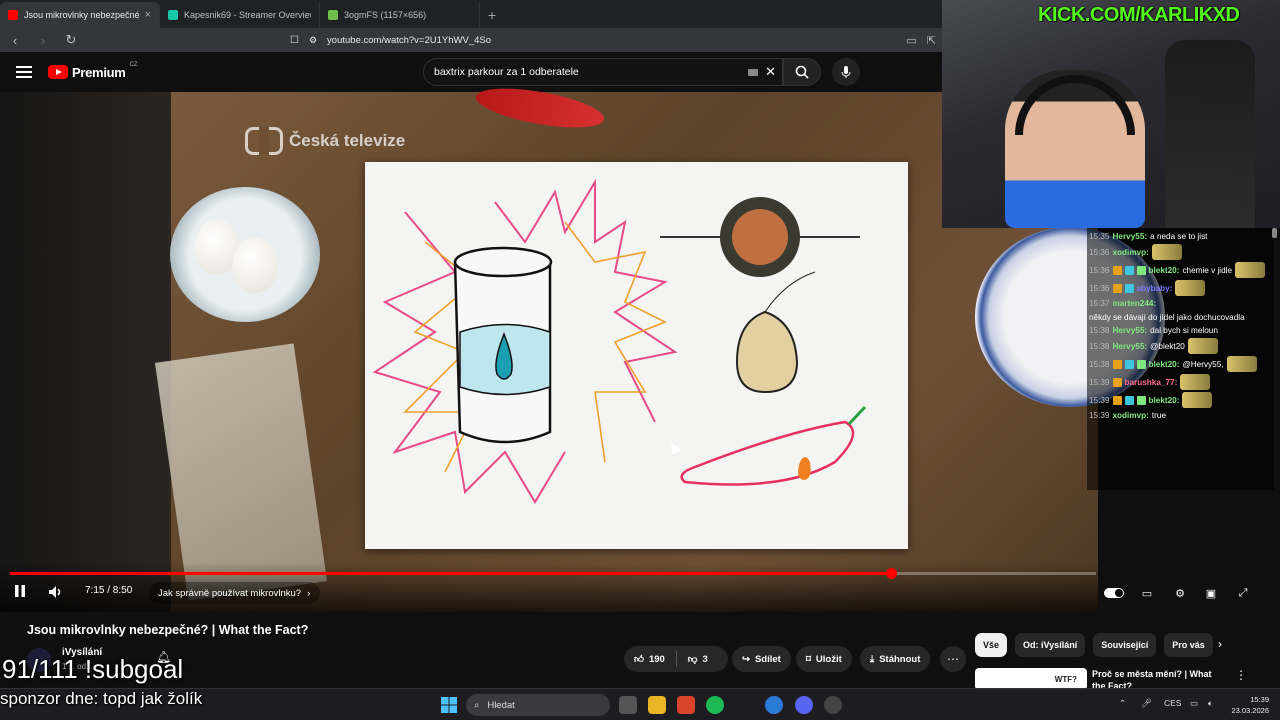 The width and height of the screenshot is (1280, 720). Describe the element at coordinates (449, 705) in the screenshot. I see `windows-start-icon` at that location.